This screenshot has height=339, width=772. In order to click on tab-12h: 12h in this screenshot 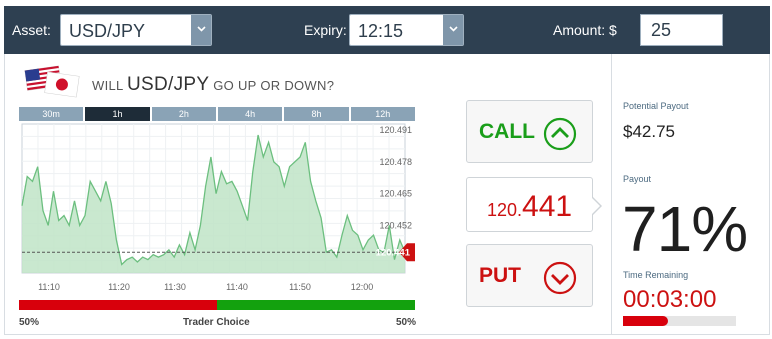, I will do `click(382, 114)`.